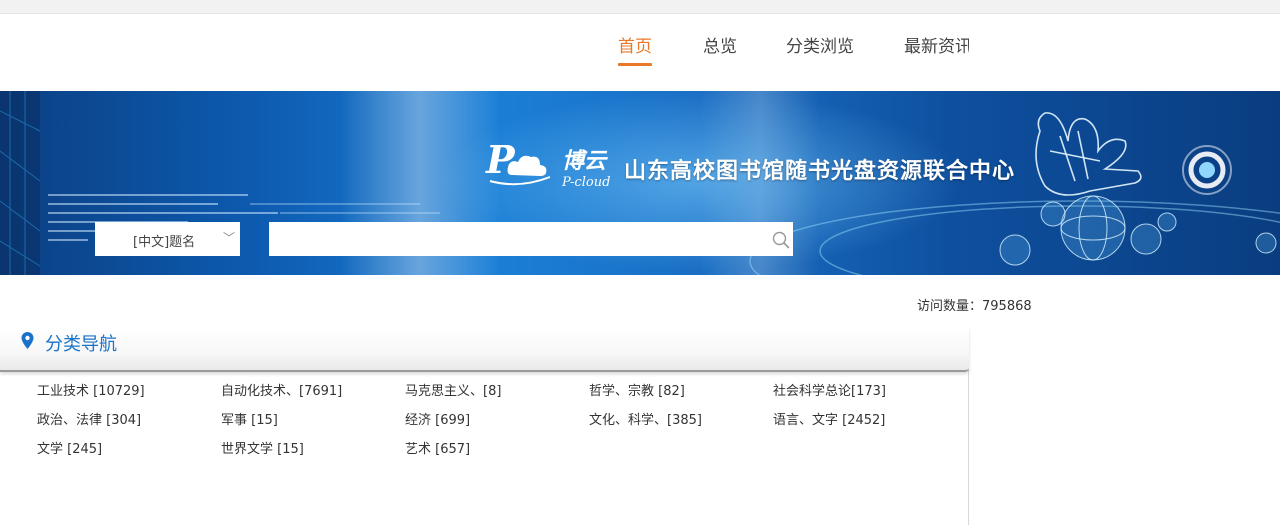 This screenshot has height=525, width=1280. Describe the element at coordinates (720, 44) in the screenshot. I see `nav-overview: 总览` at that location.